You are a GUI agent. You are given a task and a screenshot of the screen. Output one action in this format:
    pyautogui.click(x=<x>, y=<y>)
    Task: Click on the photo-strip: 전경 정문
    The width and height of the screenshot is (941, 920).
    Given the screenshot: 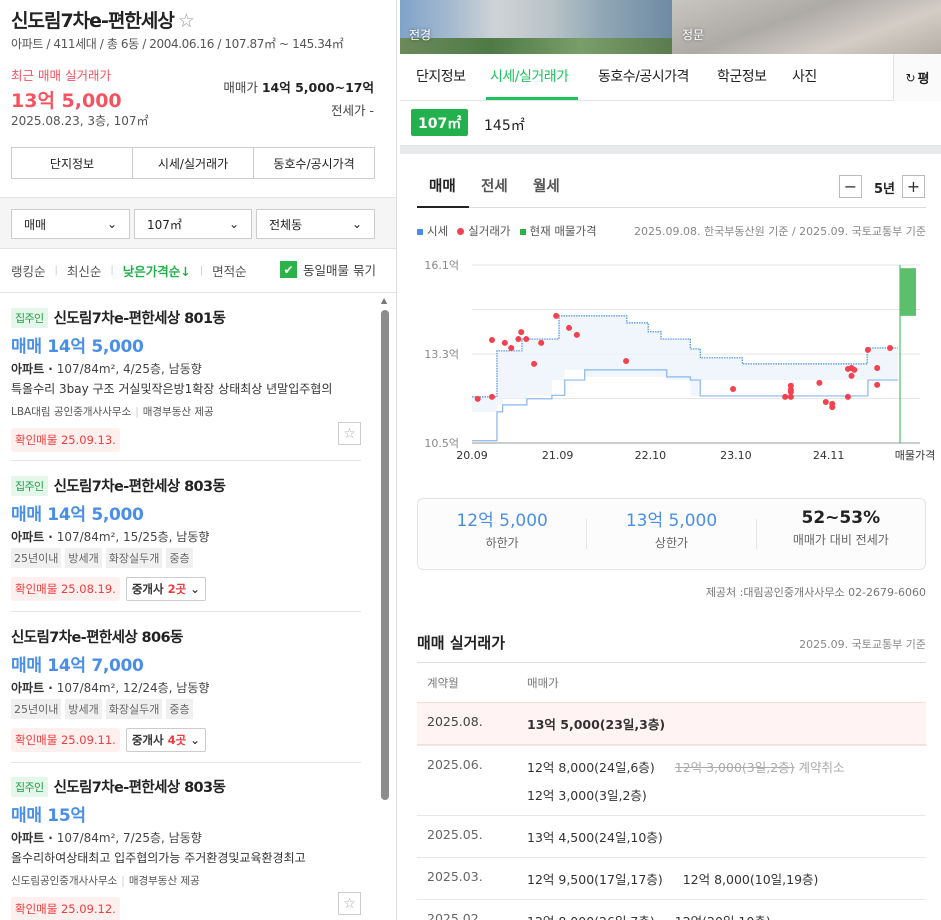 What is the action you would take?
    pyautogui.click(x=670, y=27)
    